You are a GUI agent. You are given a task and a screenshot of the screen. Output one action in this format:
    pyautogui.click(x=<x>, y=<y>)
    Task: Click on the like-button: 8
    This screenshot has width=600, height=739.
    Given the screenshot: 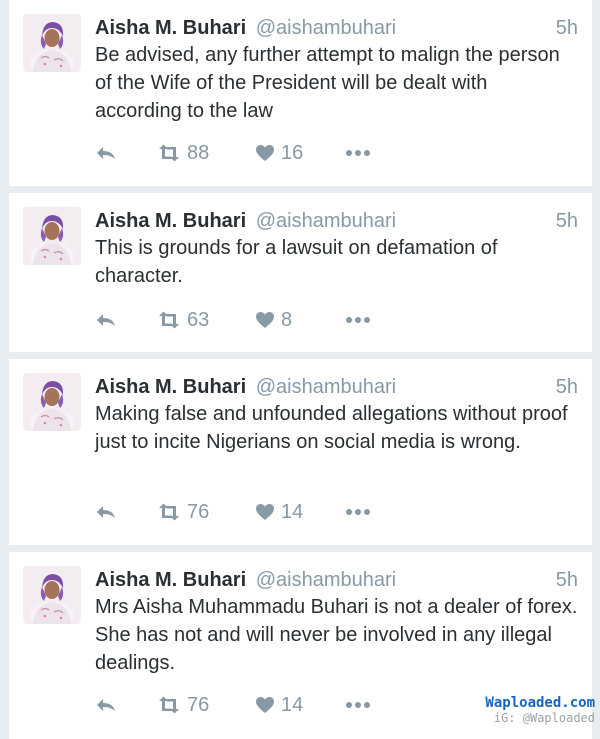 What is the action you would take?
    pyautogui.click(x=273, y=320)
    